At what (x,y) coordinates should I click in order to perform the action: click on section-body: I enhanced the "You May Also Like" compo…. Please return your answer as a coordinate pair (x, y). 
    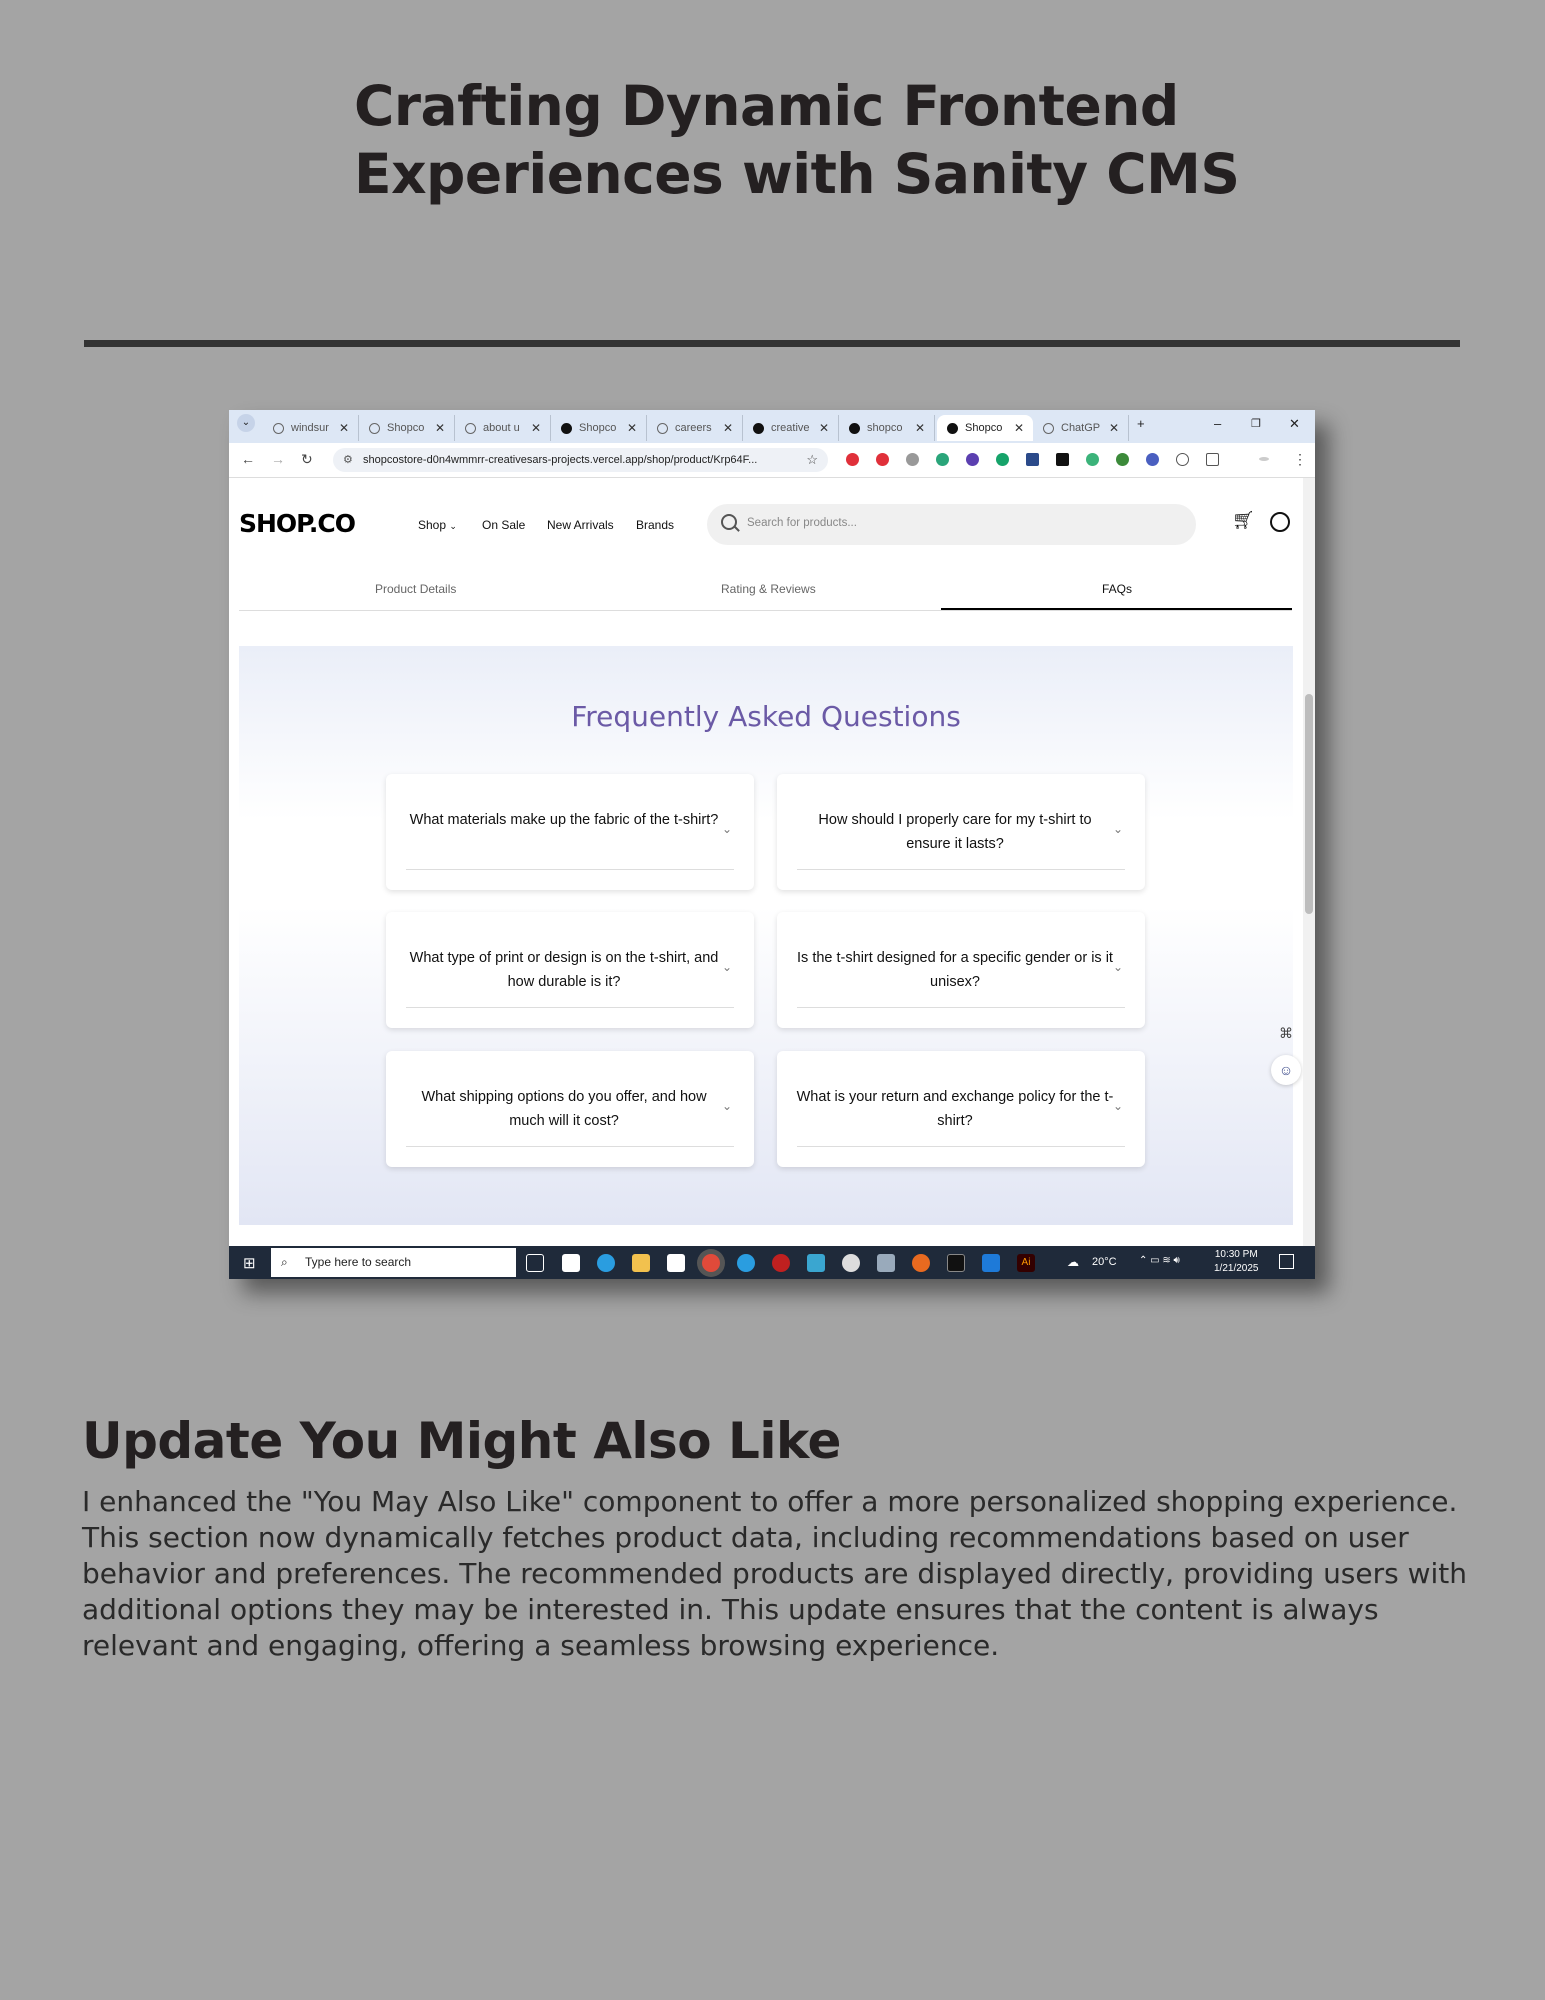
    Looking at the image, I should click on (775, 1573).